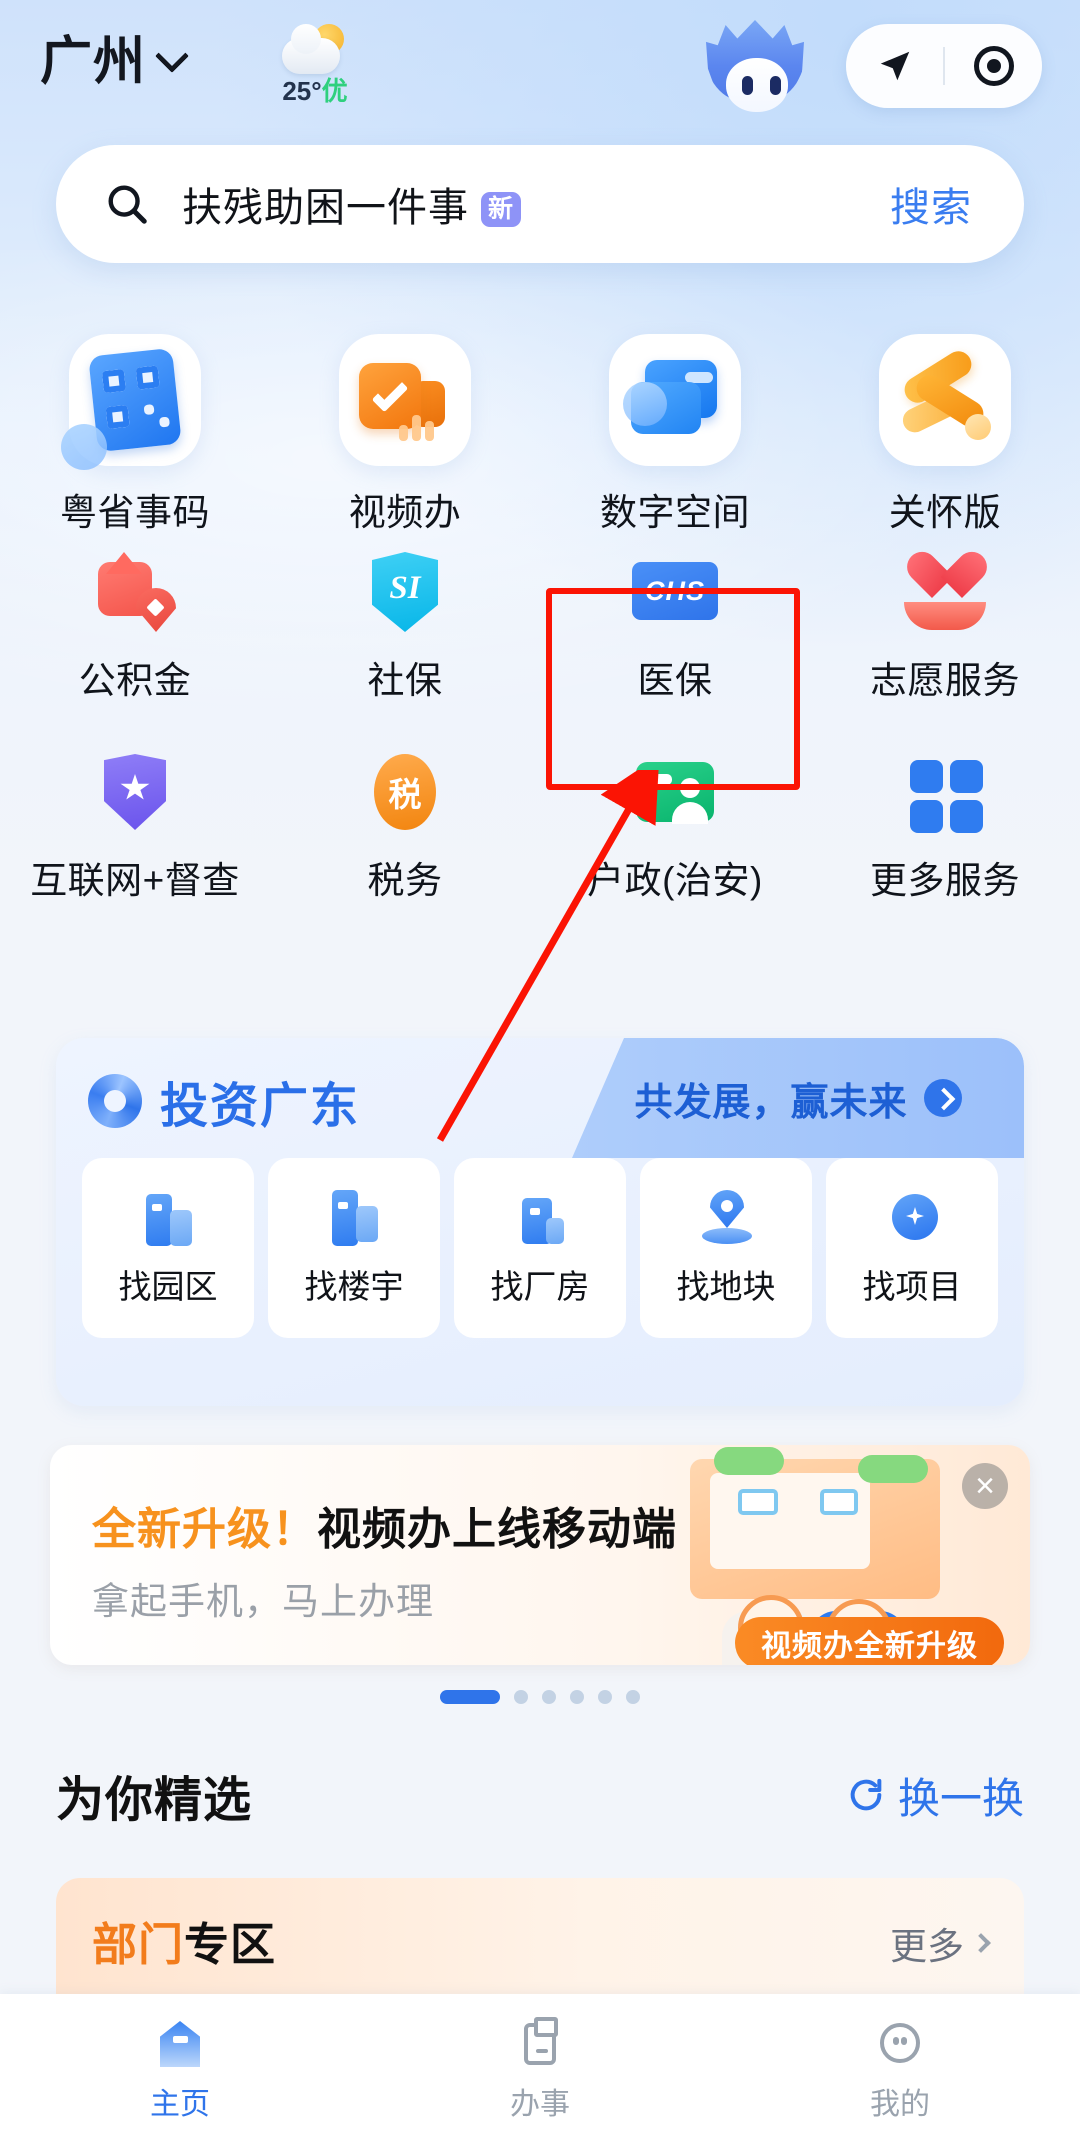 This screenshot has width=1080, height=2142. I want to click on service-item-medical-insurance: CHS 医保, so click(675, 640).